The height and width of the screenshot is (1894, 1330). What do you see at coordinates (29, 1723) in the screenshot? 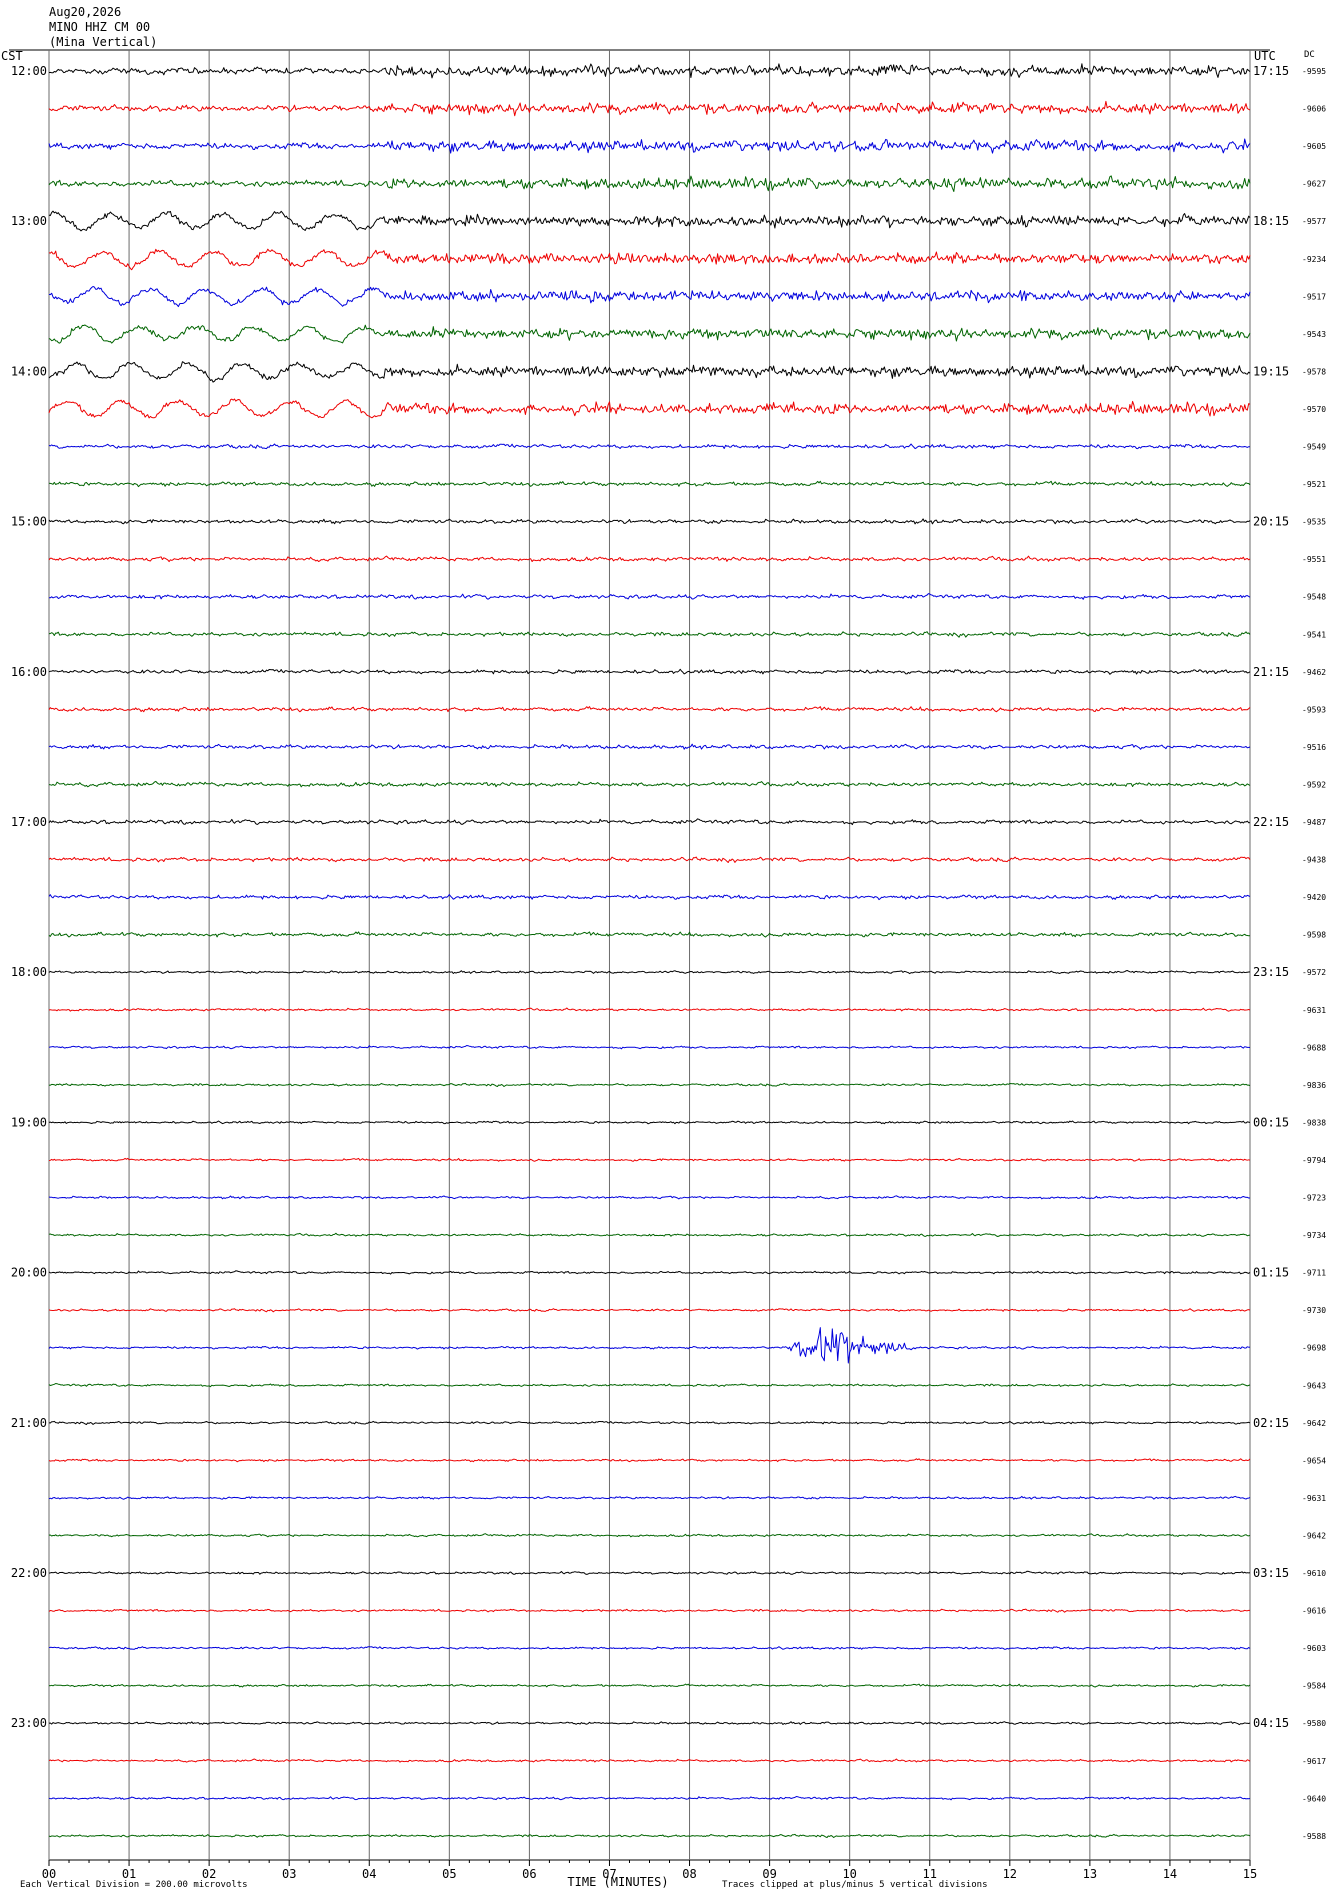
I see `left-hour-label: 23:00` at bounding box center [29, 1723].